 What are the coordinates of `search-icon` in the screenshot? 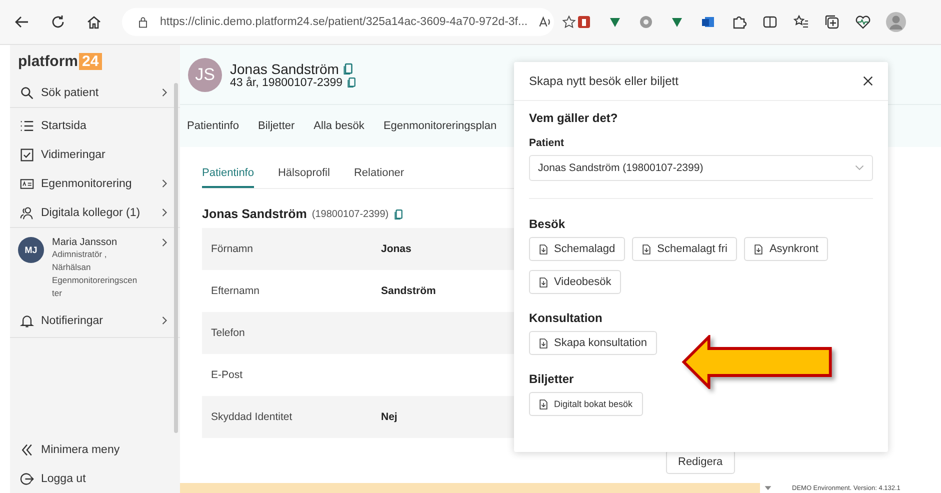 It's located at (27, 93).